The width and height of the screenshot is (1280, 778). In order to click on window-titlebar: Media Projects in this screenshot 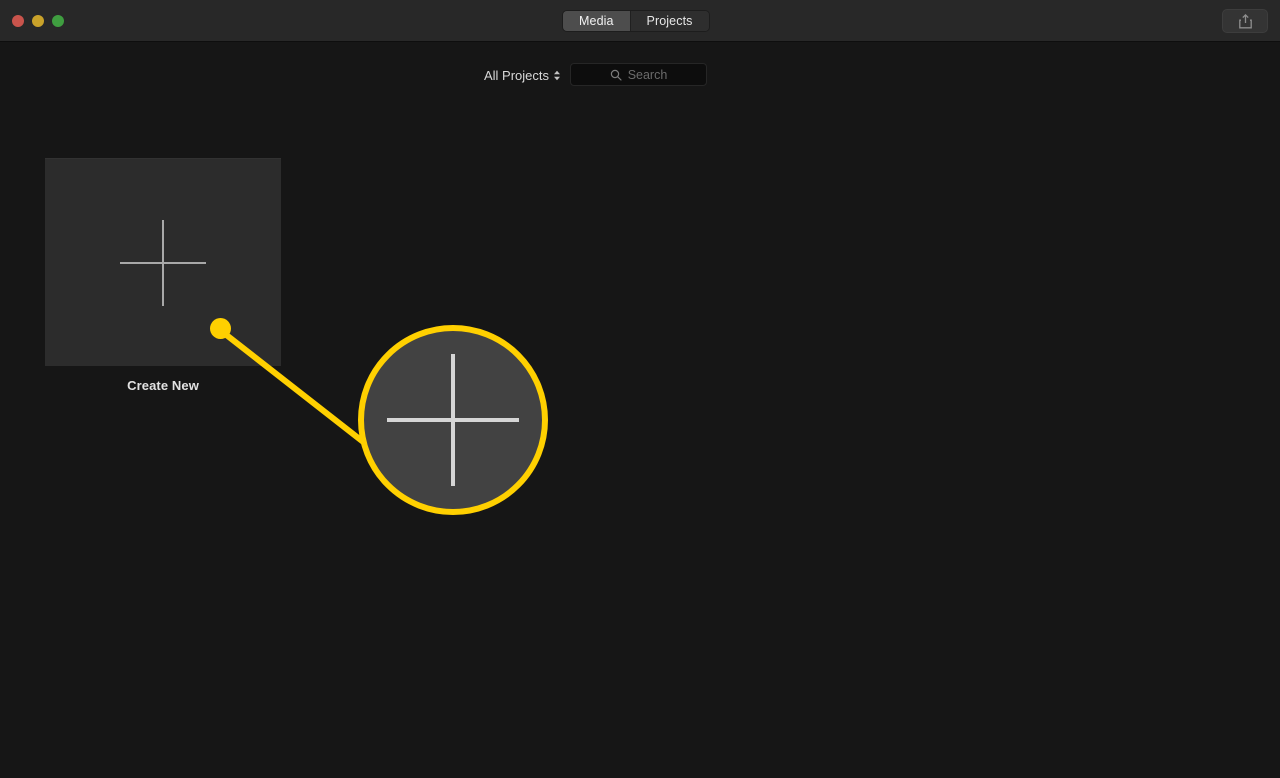, I will do `click(640, 21)`.